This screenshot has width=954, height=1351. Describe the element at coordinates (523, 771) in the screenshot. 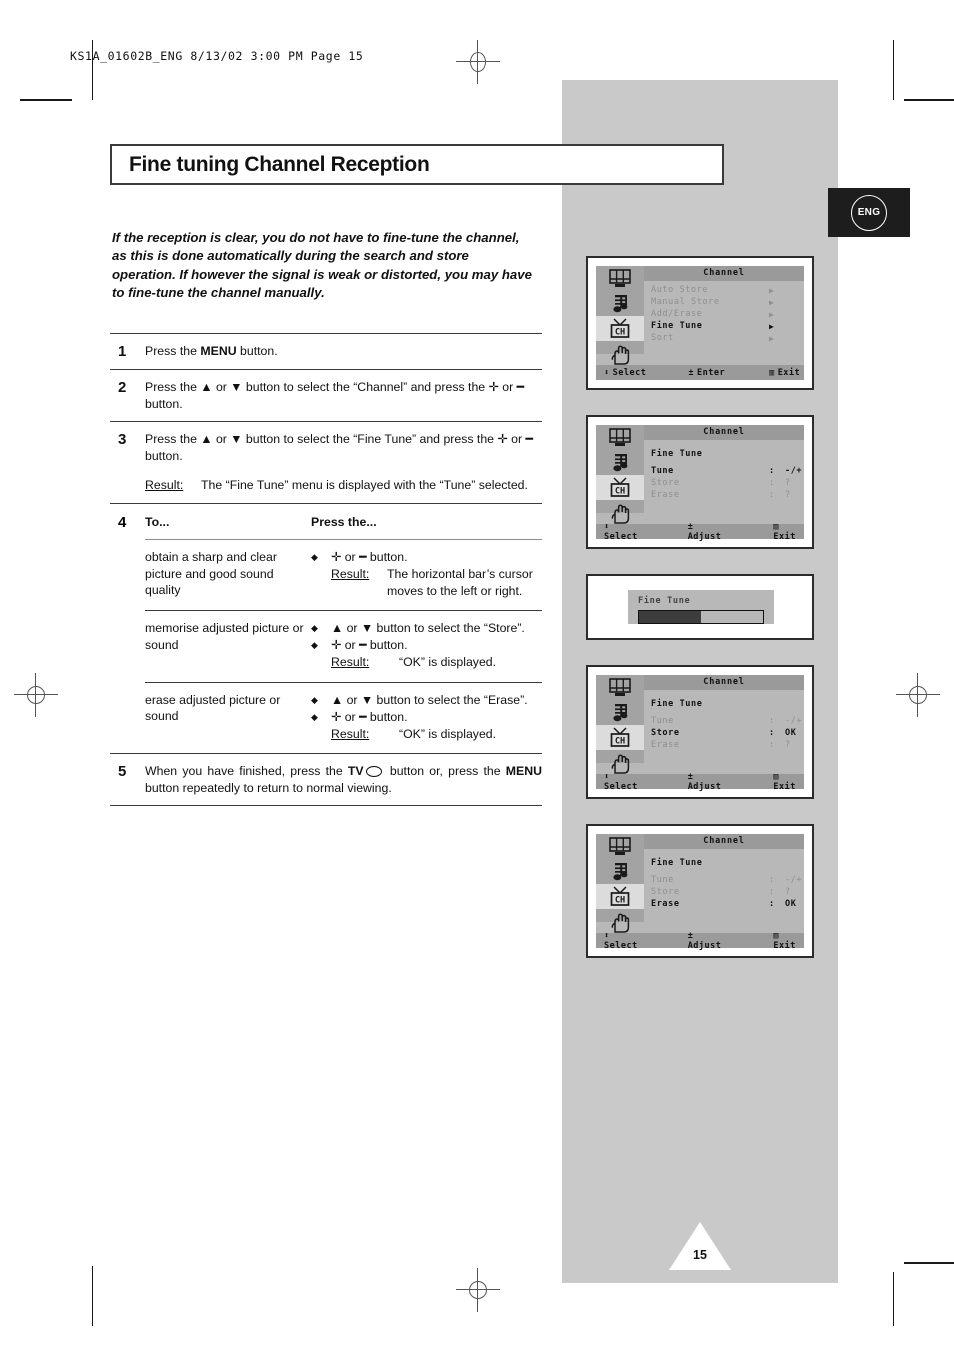

I see `step-5-menu-keyword: MENU` at that location.